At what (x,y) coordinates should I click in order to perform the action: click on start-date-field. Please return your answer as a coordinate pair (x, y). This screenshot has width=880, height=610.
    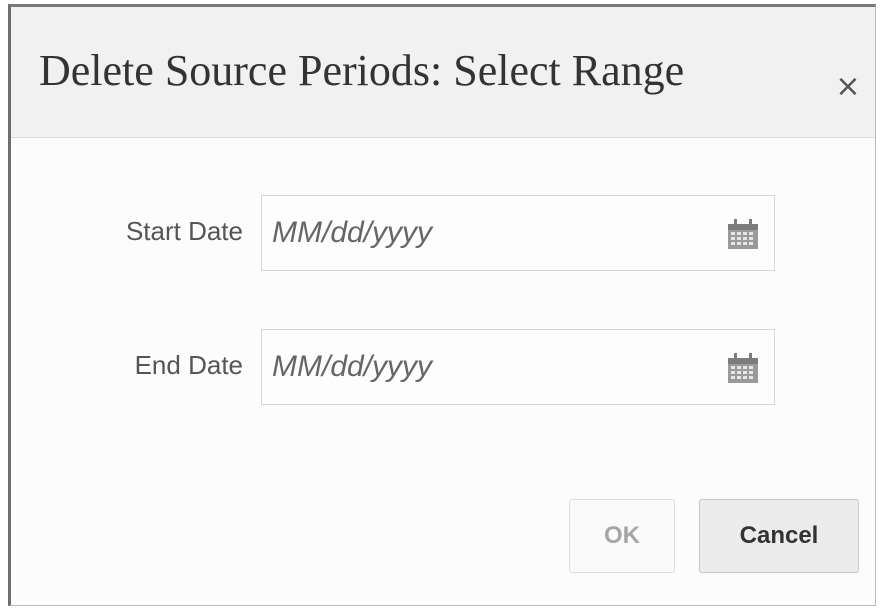
    Looking at the image, I should click on (518, 233).